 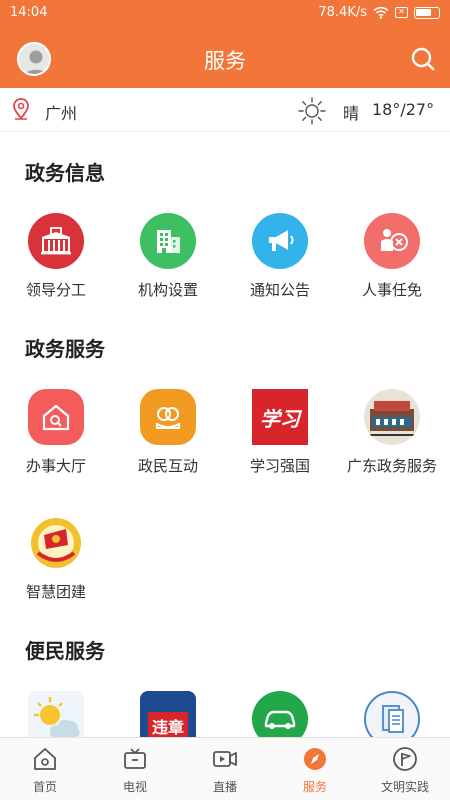 I want to click on video-icon, so click(x=225, y=759).